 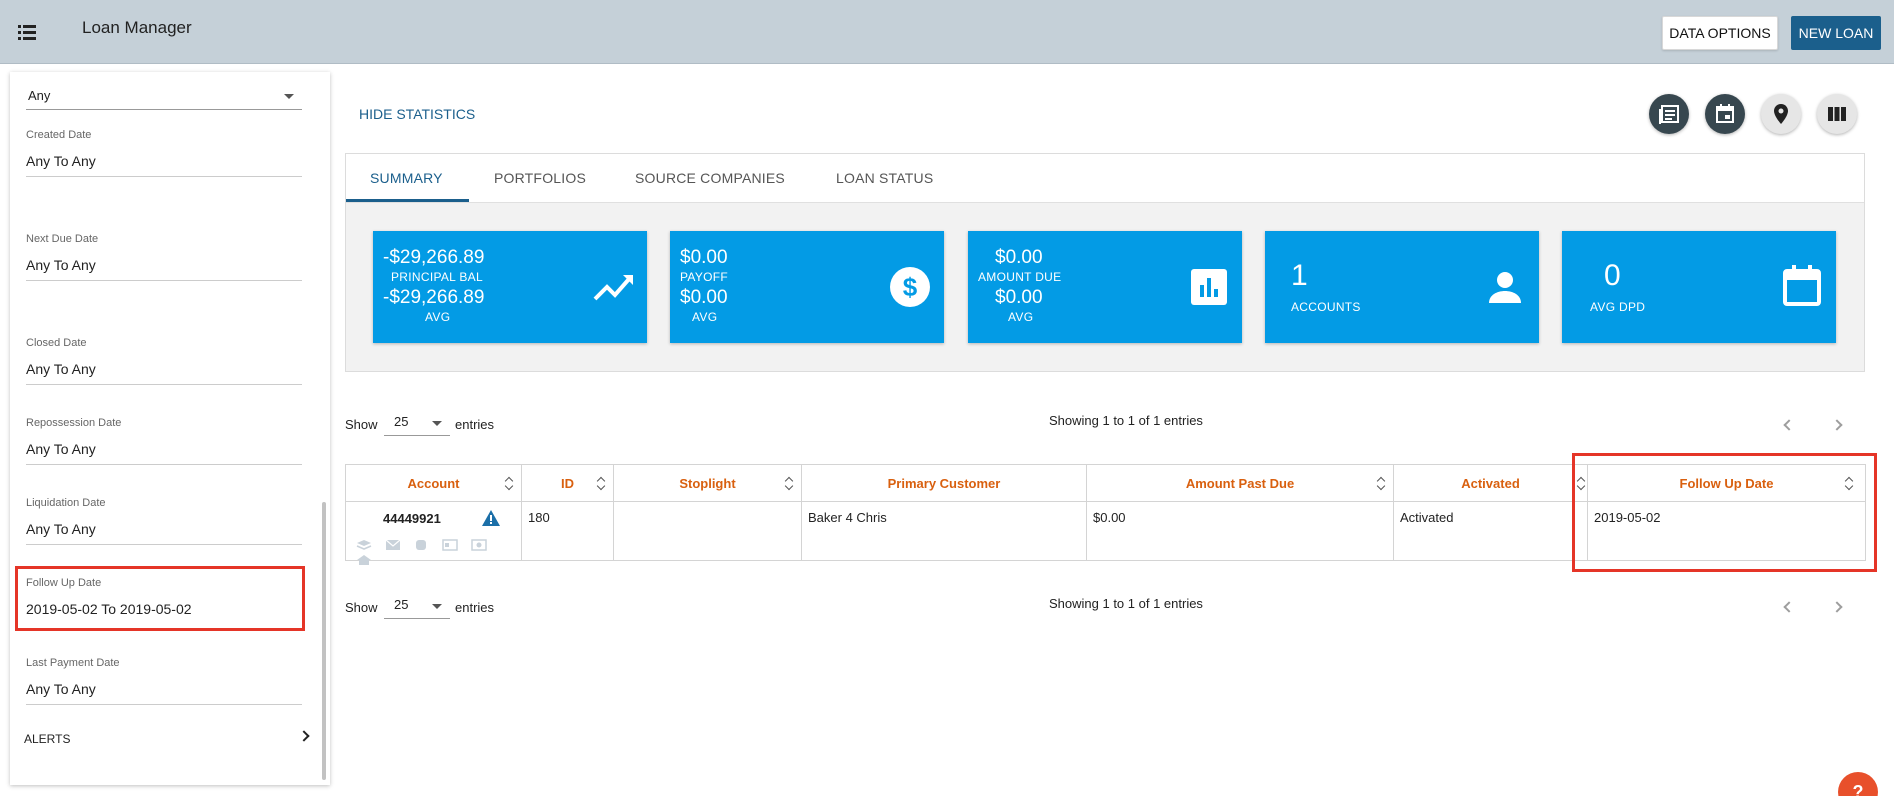 What do you see at coordinates (884, 178) in the screenshot?
I see `tab-loan-status: LOAN STATUS` at bounding box center [884, 178].